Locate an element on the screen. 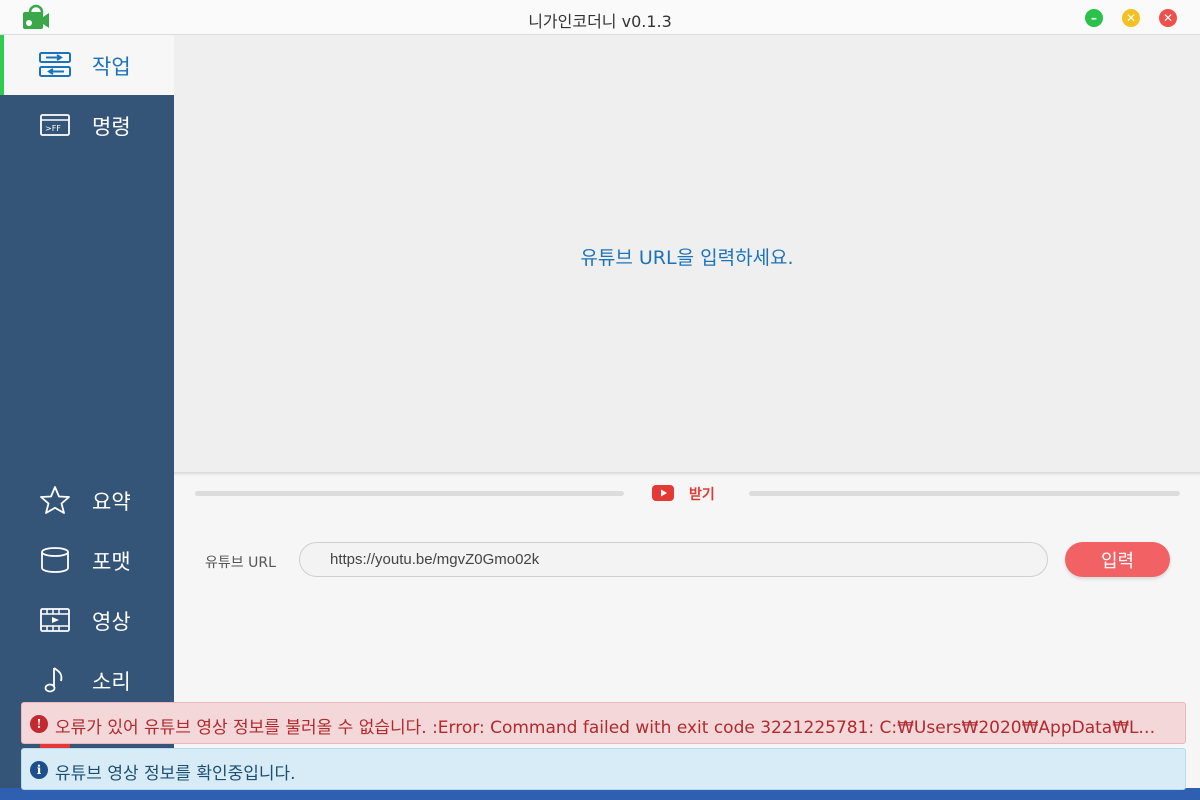 This screenshot has width=1200, height=800. section-divider-right is located at coordinates (964, 493).